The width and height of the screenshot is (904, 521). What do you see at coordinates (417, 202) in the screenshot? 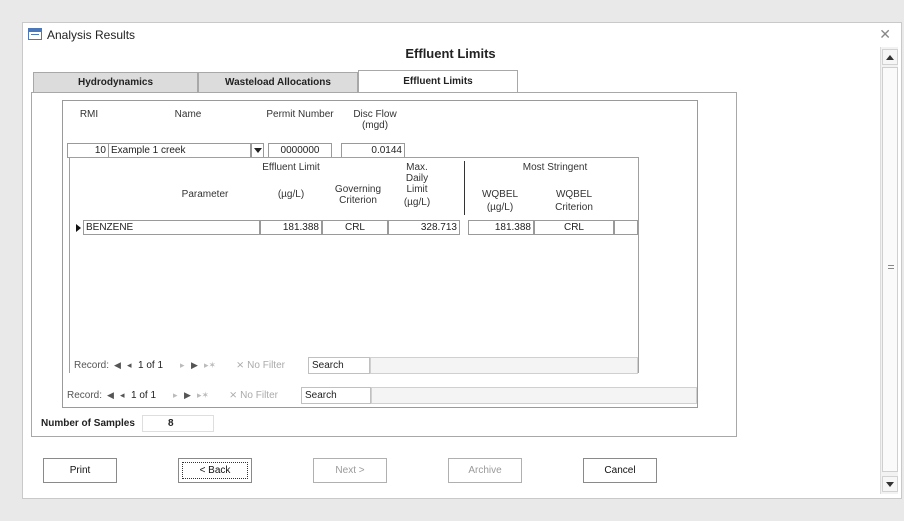
I see `header-max-daily-unit: (µg/L)` at bounding box center [417, 202].